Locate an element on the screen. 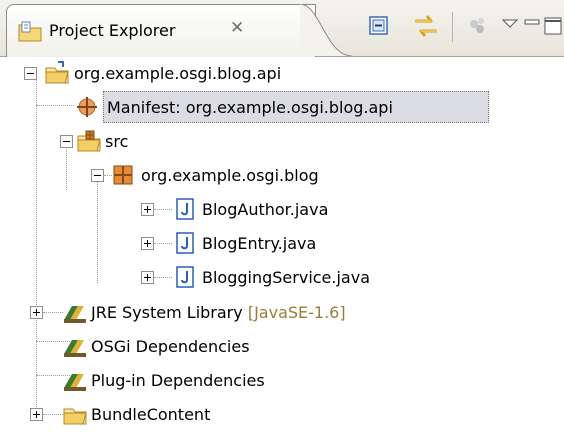 The width and height of the screenshot is (564, 435). link-with-editor-icon is located at coordinates (426, 26).